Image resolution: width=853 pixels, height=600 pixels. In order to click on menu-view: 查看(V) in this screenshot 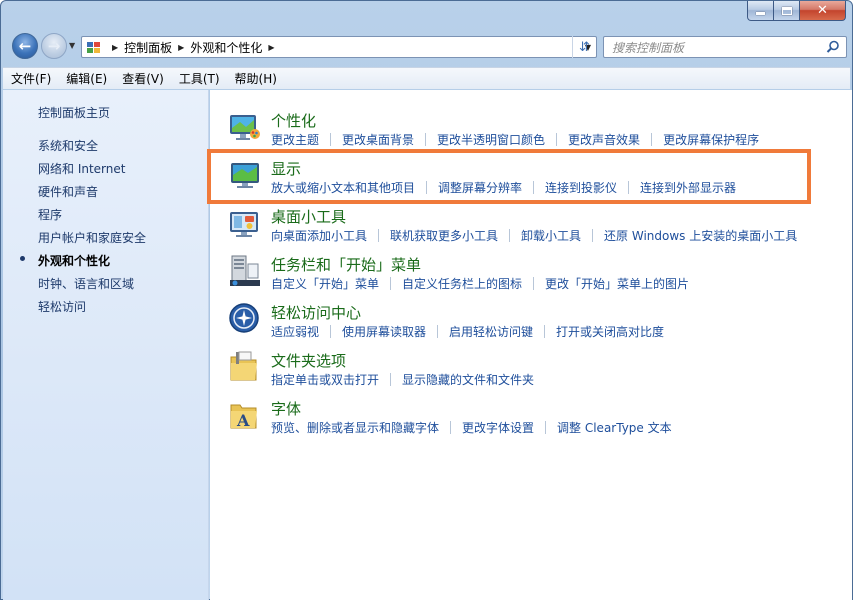, I will do `click(143, 78)`.